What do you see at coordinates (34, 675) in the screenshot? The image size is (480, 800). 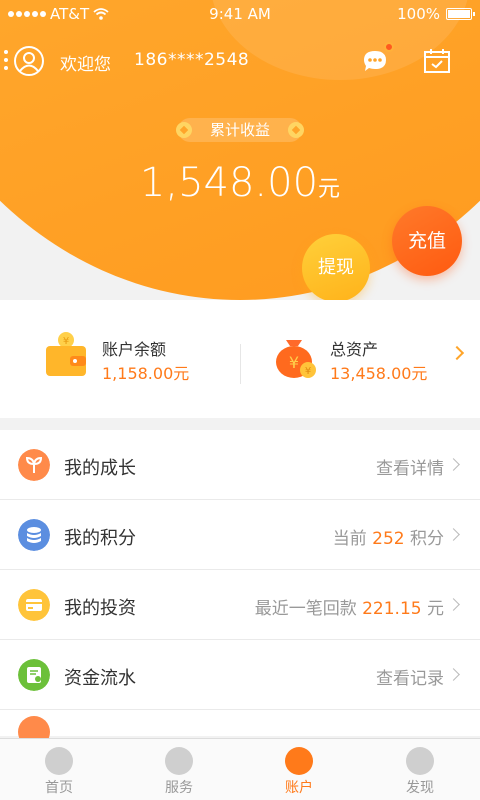 I see `ledger-icon` at bounding box center [34, 675].